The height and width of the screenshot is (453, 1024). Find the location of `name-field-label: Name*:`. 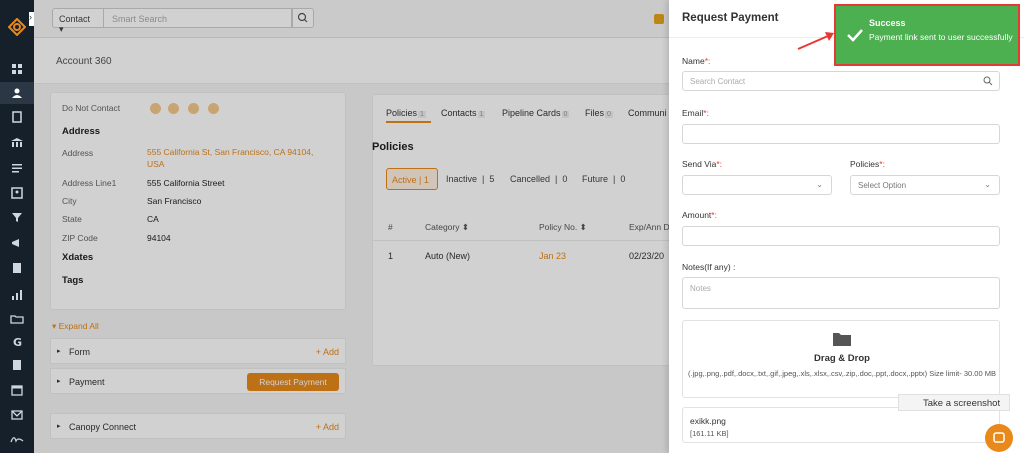

name-field-label: Name*: is located at coordinates (696, 61).